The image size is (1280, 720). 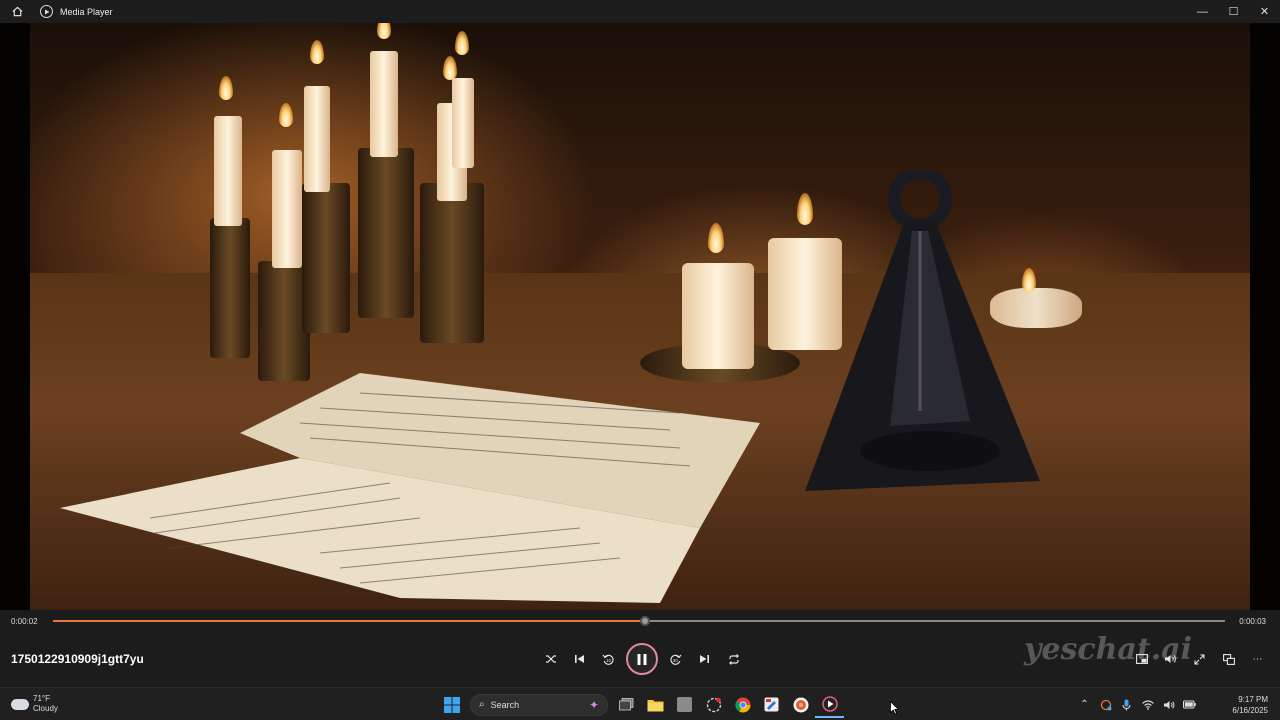 I want to click on seek-bar-row: 0:00:02 0:00:03, so click(x=640, y=621).